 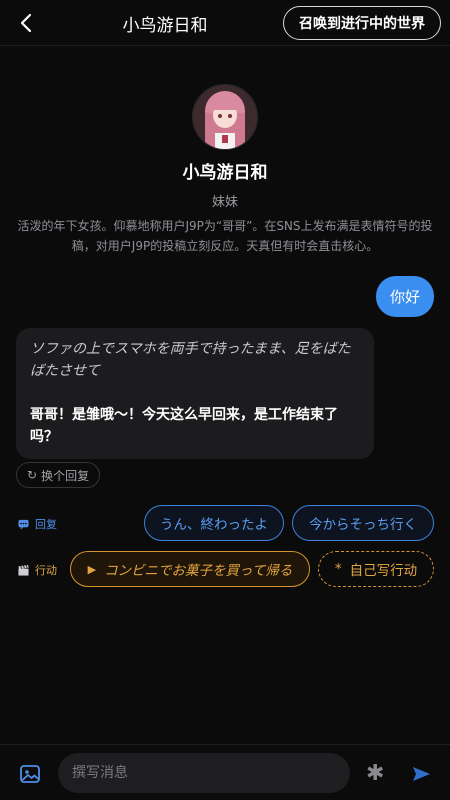 I want to click on composer-bar: ✱, so click(x=225, y=772).